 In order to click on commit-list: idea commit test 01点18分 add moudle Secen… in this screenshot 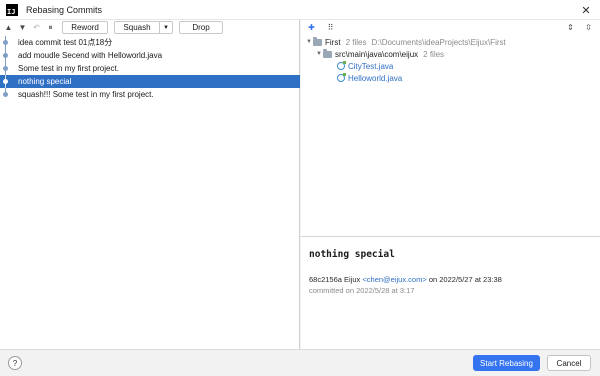, I will do `click(150, 68)`.